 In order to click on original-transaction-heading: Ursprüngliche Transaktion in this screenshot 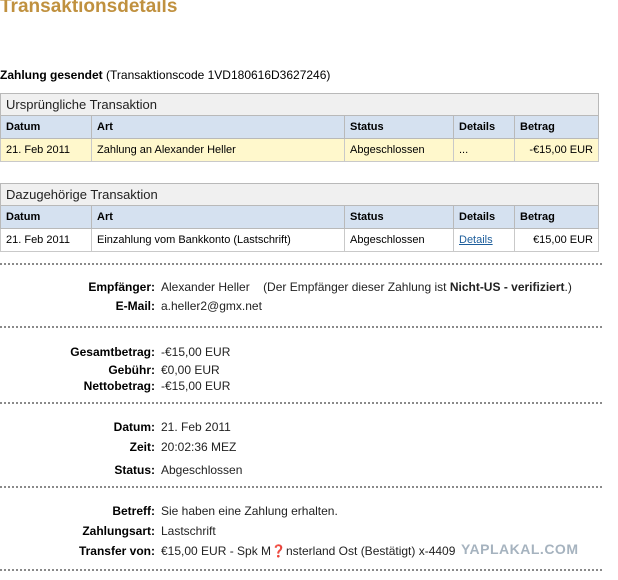, I will do `click(299, 104)`.